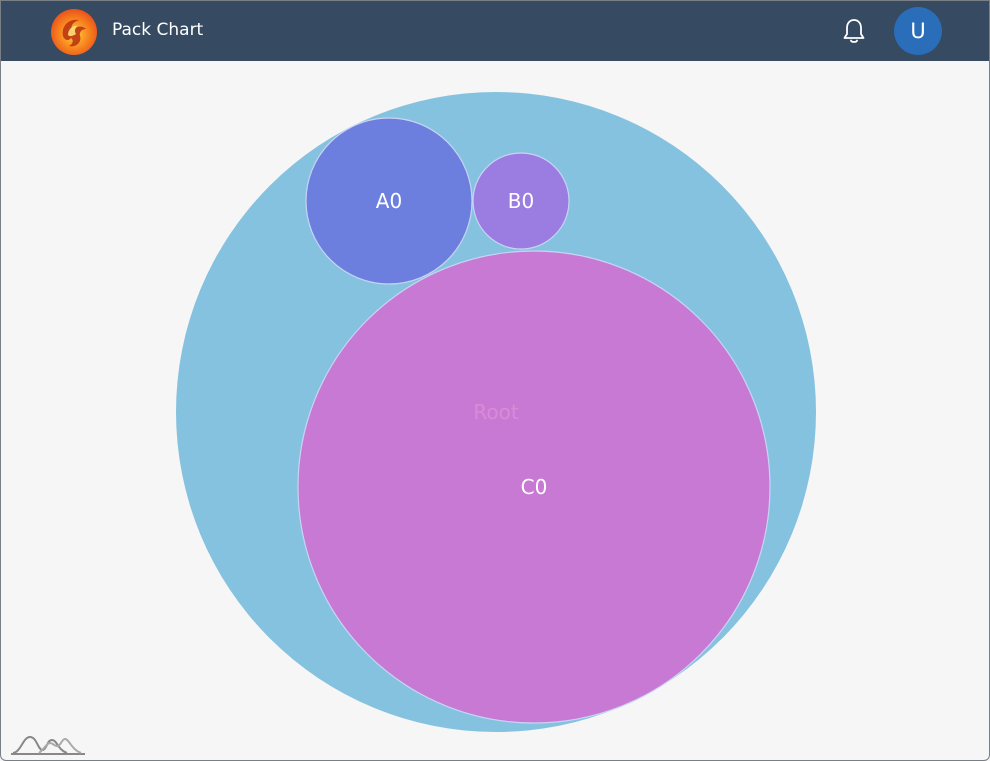 The width and height of the screenshot is (990, 761). Describe the element at coordinates (49, 744) in the screenshot. I see `amcharts-logo-icon` at that location.